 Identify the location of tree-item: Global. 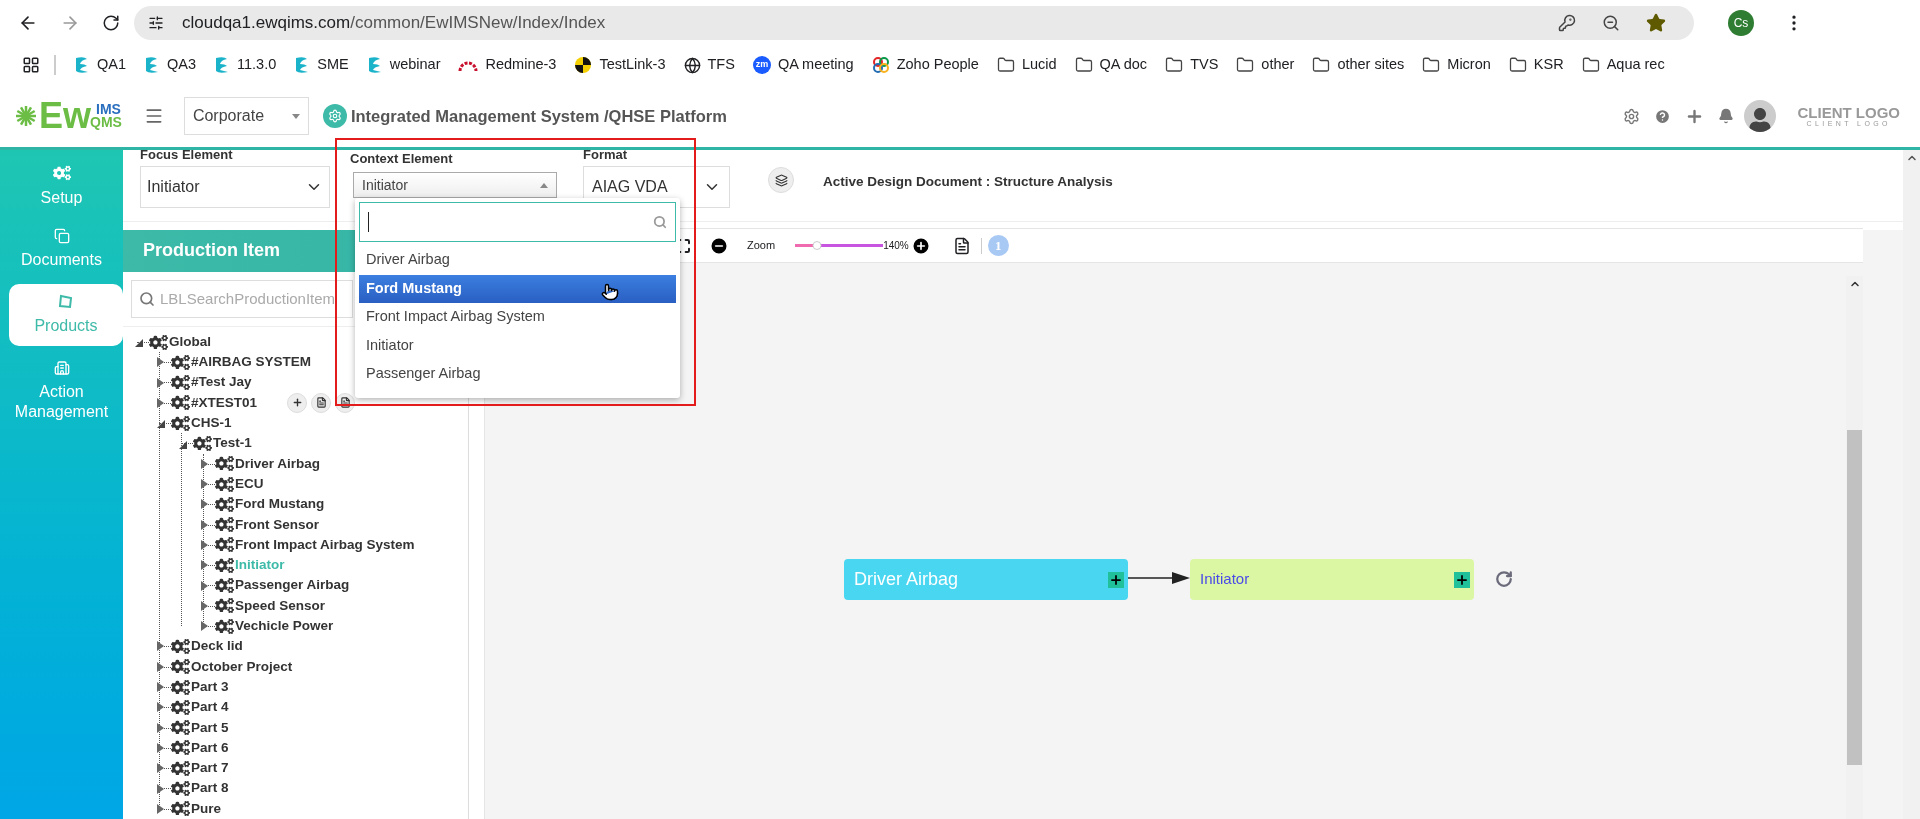
(190, 342).